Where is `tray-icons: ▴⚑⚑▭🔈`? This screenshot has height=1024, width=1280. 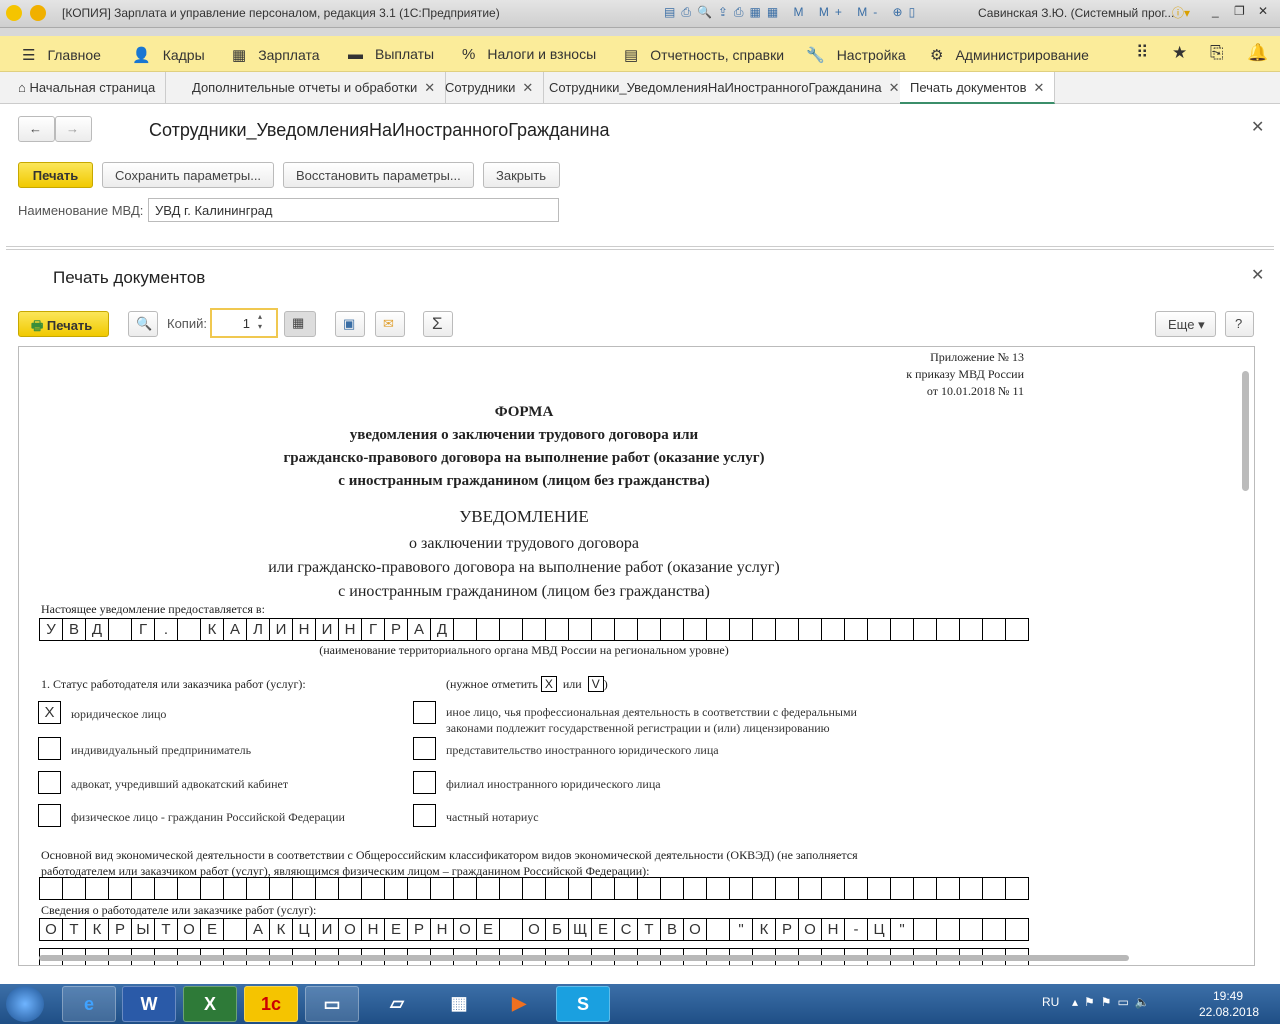
tray-icons: ▴⚑⚑▭🔈 is located at coordinates (1114, 1002).